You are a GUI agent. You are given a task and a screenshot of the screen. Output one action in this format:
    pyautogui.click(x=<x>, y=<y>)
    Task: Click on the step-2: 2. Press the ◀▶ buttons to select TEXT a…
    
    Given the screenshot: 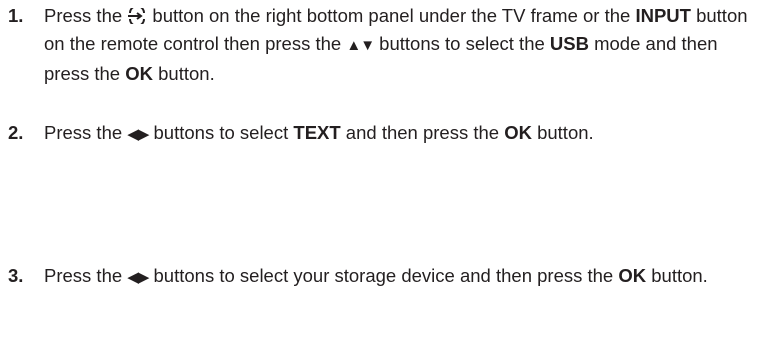 What is the action you would take?
    pyautogui.click(x=382, y=134)
    